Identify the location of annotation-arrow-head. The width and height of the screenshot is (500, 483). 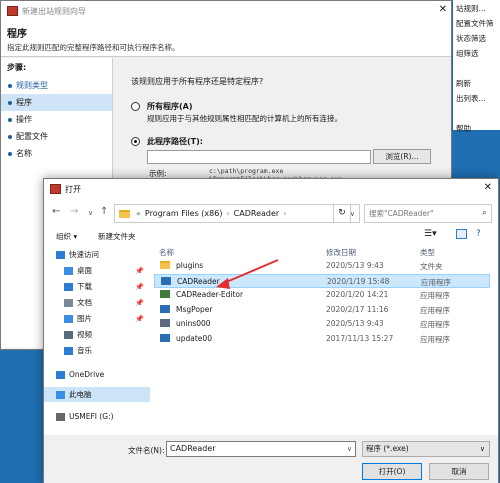
(223, 283).